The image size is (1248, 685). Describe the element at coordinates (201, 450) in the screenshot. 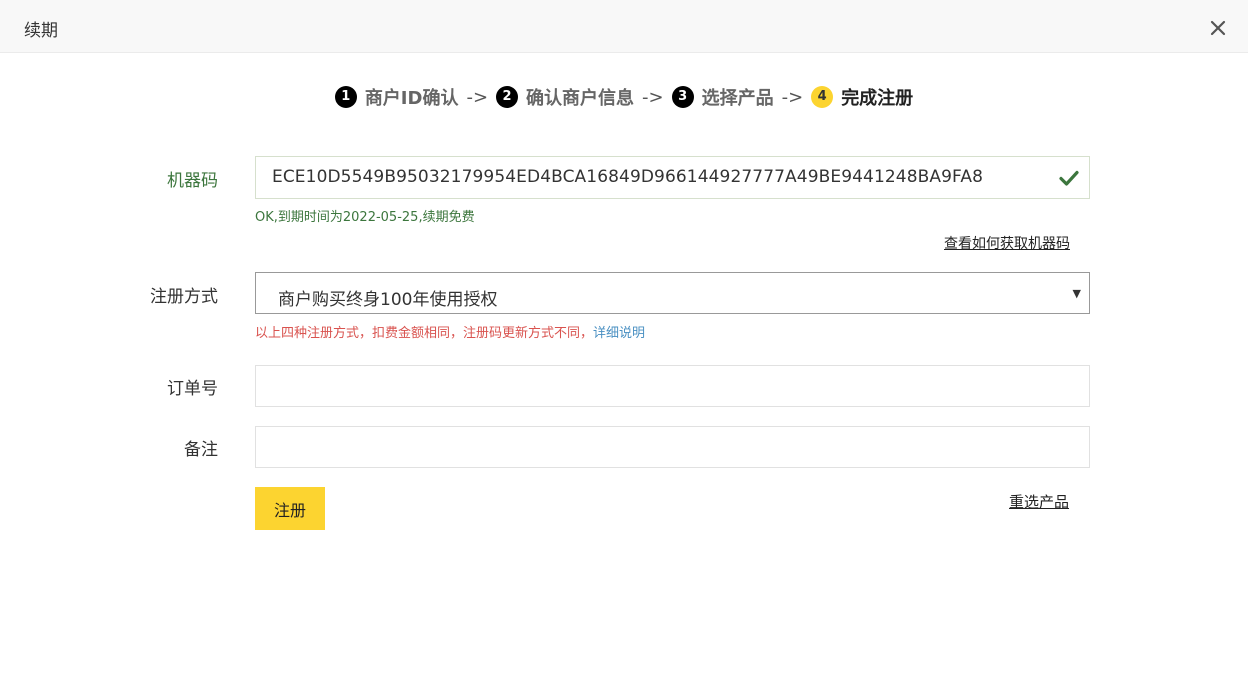

I see `remark-label: 备注` at that location.